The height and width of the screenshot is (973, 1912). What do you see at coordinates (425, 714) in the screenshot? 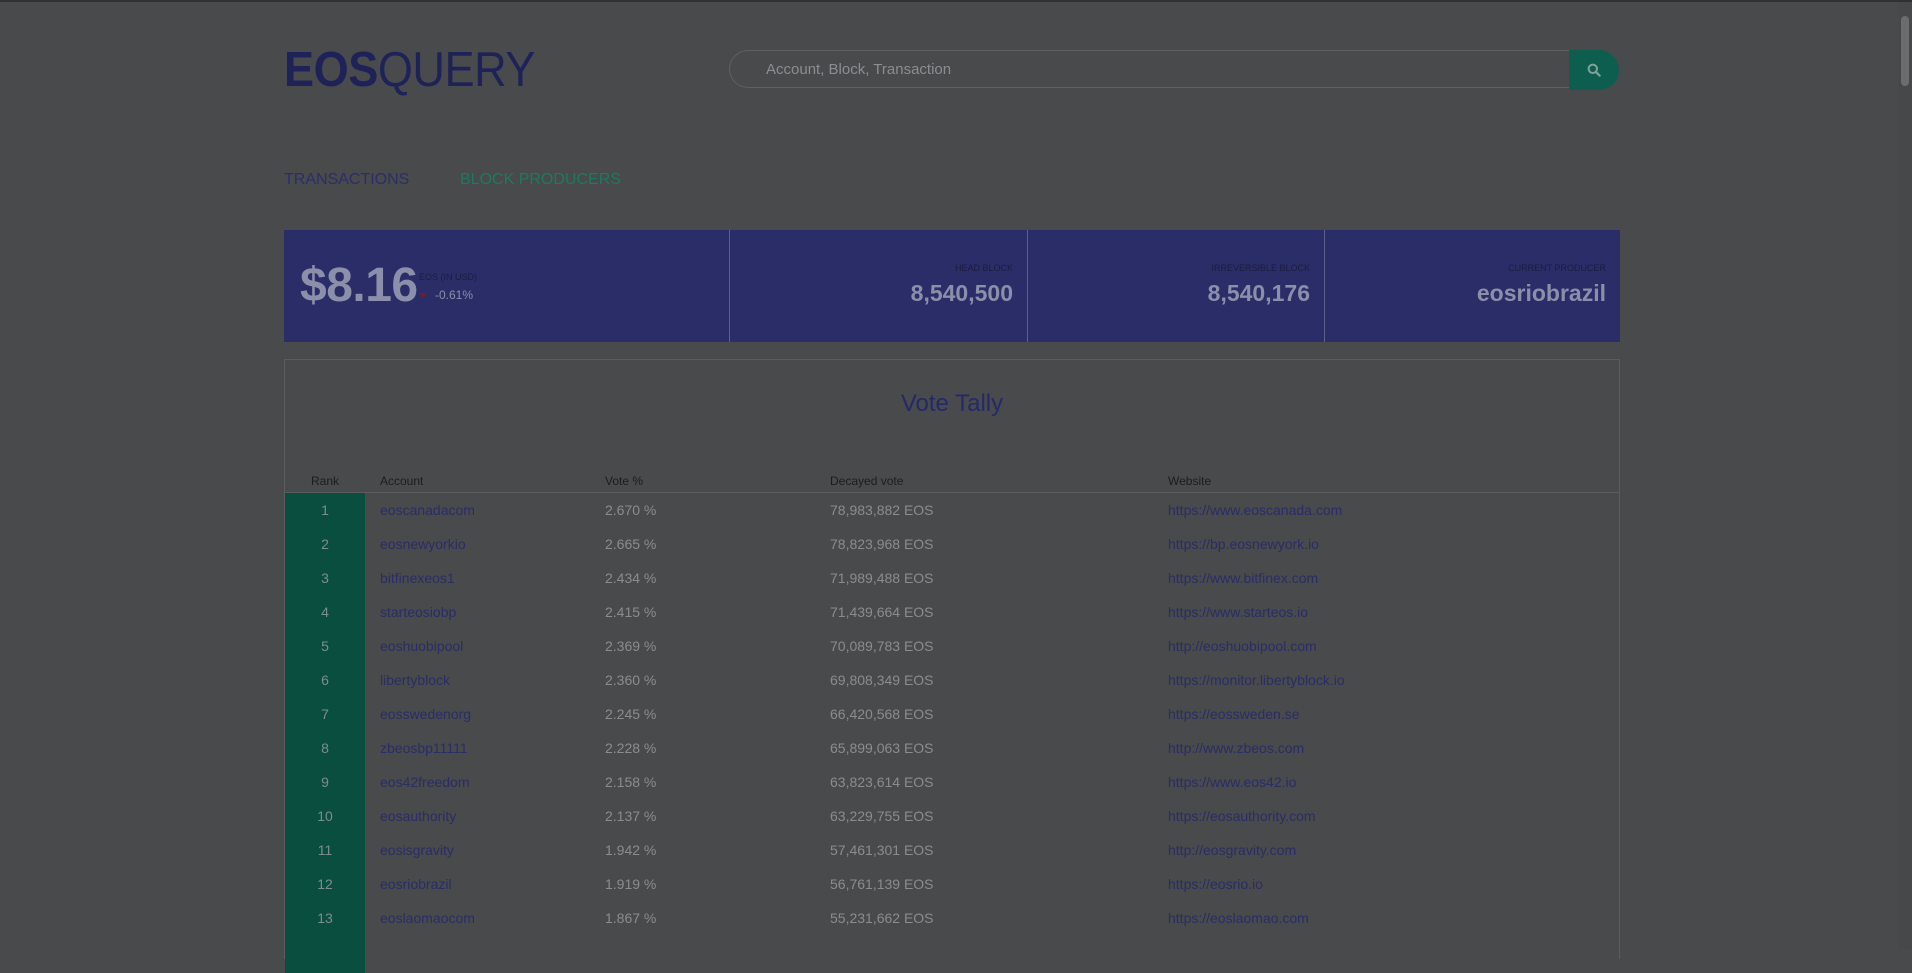
I see `account-link: eosswedenorg` at bounding box center [425, 714].